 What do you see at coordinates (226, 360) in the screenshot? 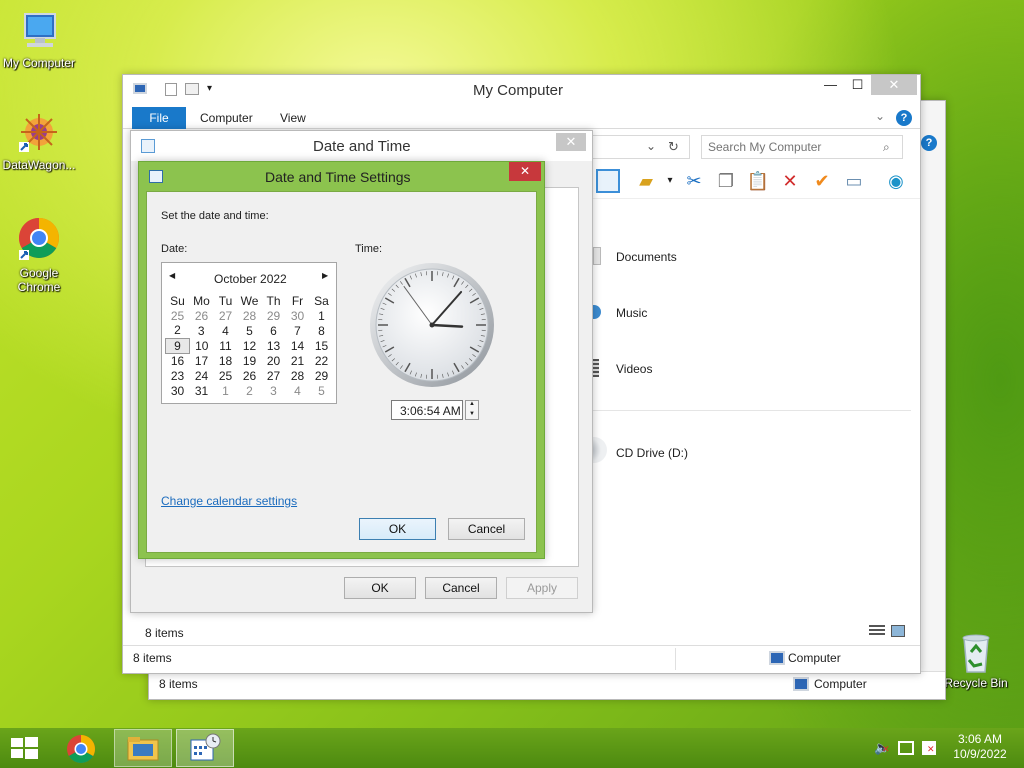
I see `calendar-day: 18` at bounding box center [226, 360].